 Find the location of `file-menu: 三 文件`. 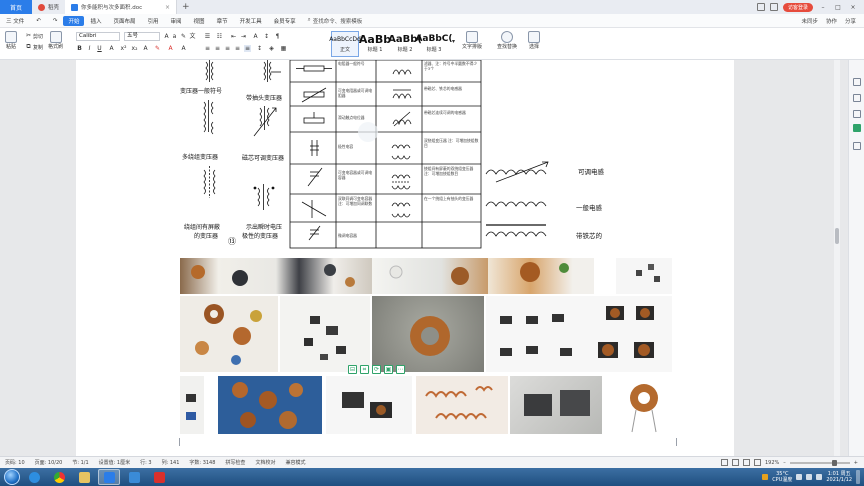

file-menu: 三 文件 is located at coordinates (15, 21).